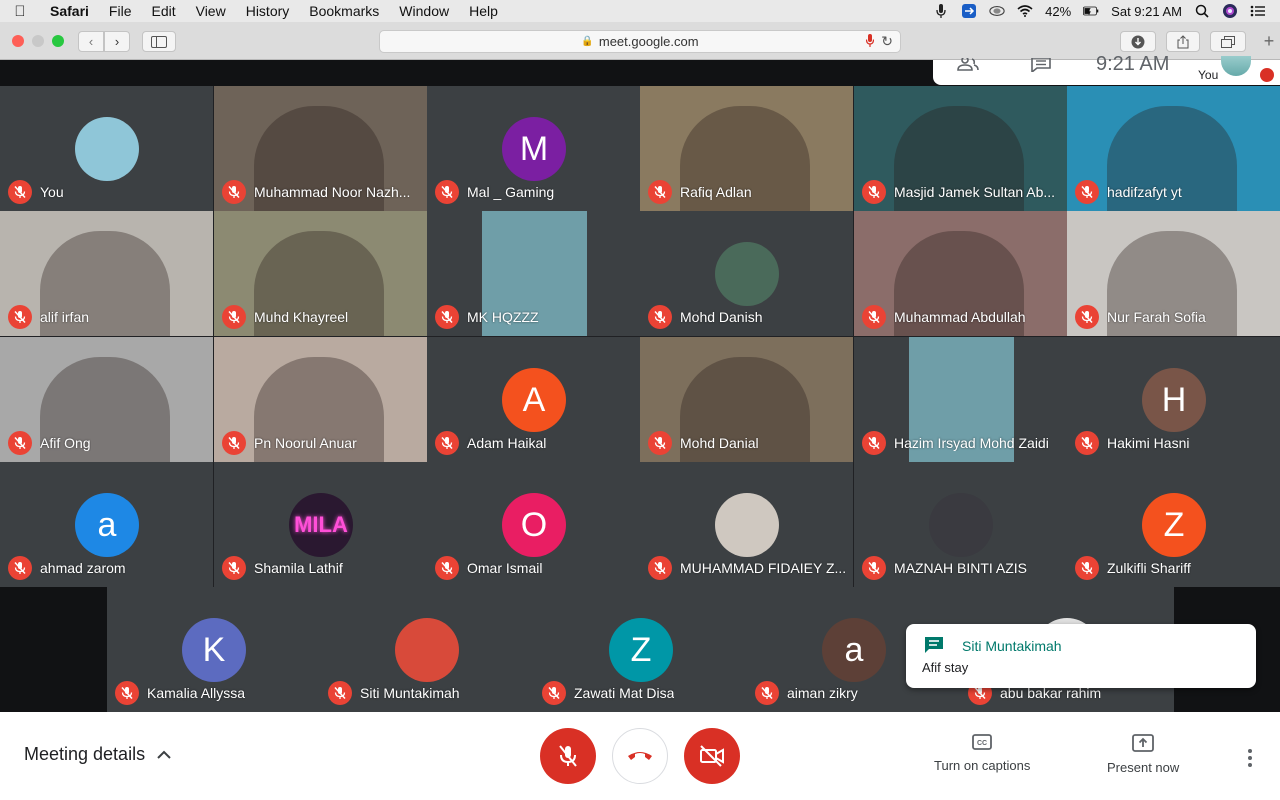 This screenshot has width=1280, height=800. I want to click on address-bar: 🔒 meet.google.com ↻, so click(640, 41).